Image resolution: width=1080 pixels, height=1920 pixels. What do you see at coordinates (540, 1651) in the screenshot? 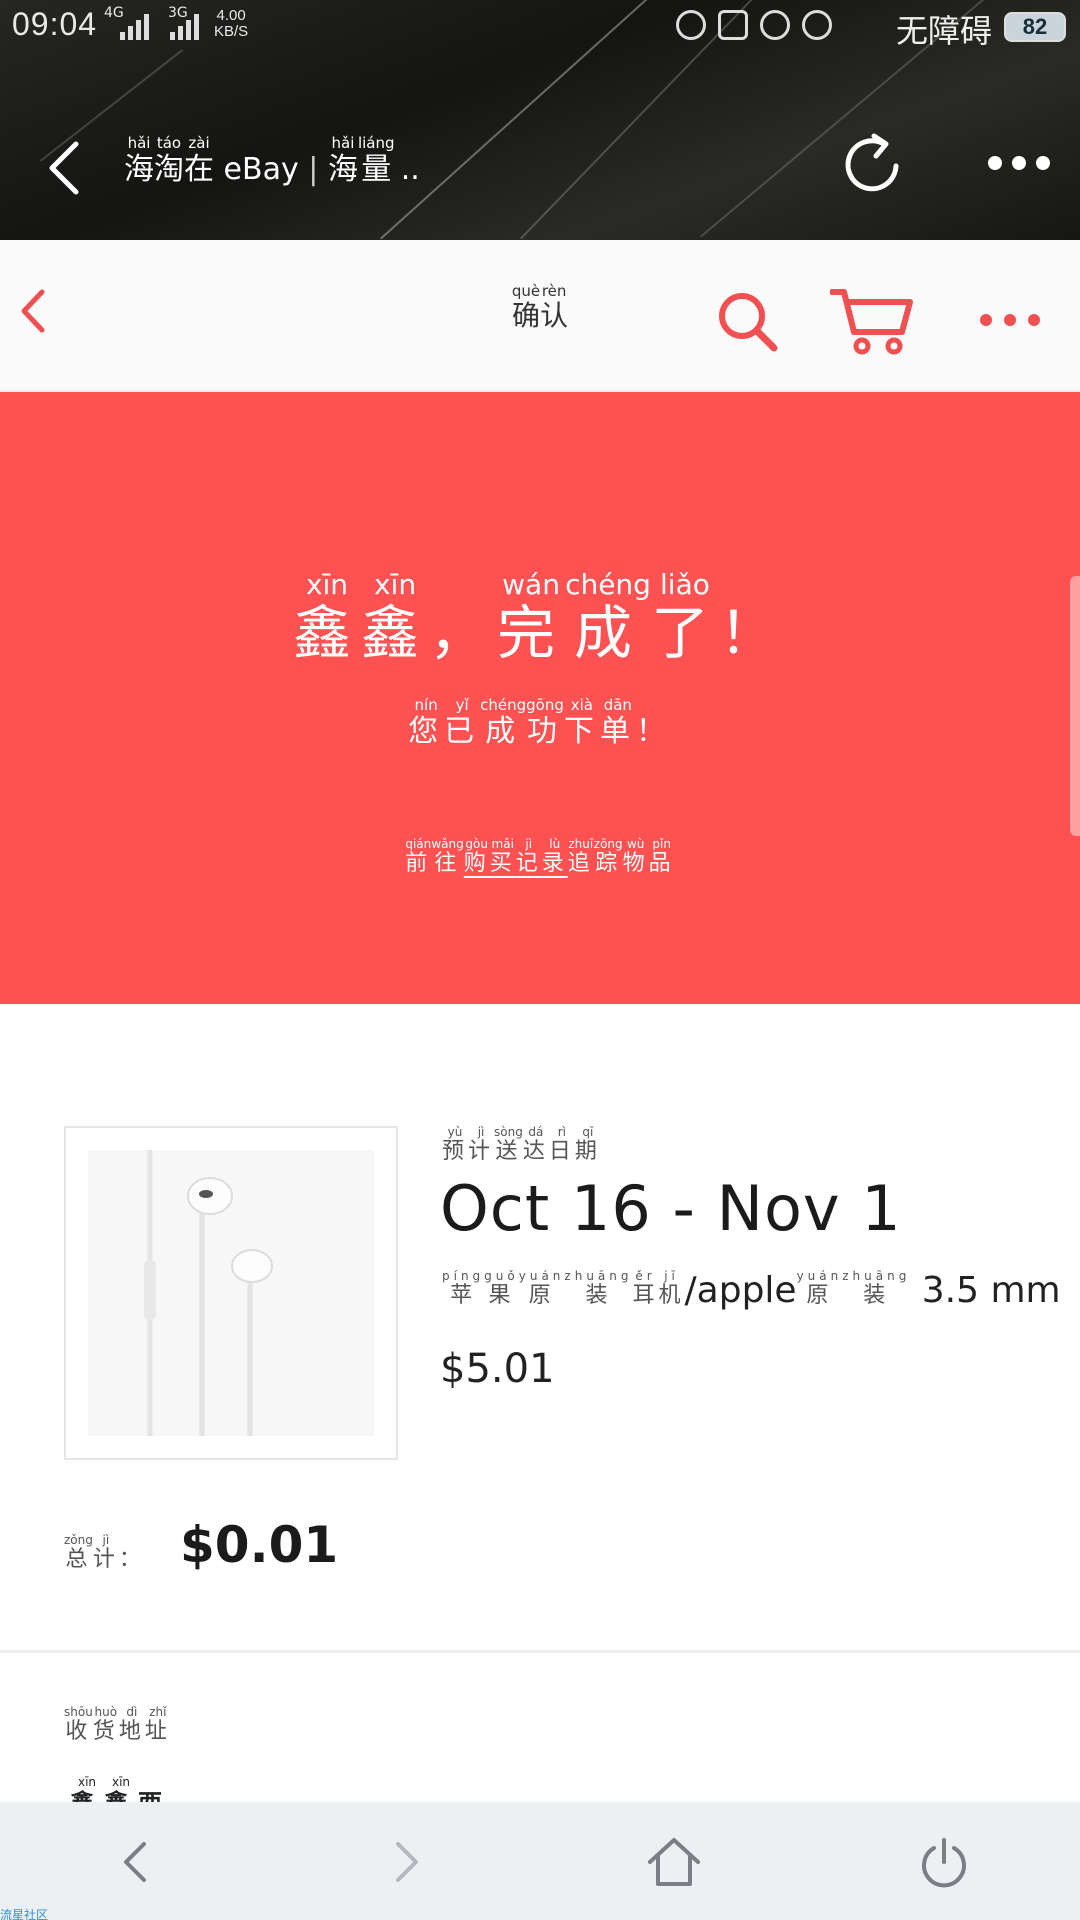
I see `divider` at bounding box center [540, 1651].